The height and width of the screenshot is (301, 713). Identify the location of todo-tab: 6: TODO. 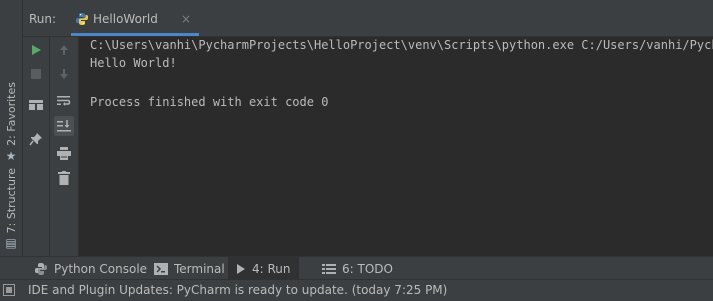
(357, 268).